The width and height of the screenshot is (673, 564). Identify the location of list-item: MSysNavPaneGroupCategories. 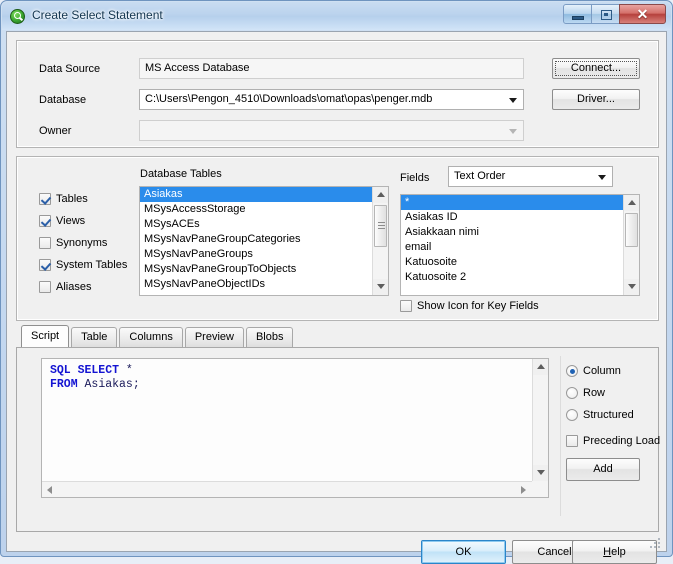
(256, 239).